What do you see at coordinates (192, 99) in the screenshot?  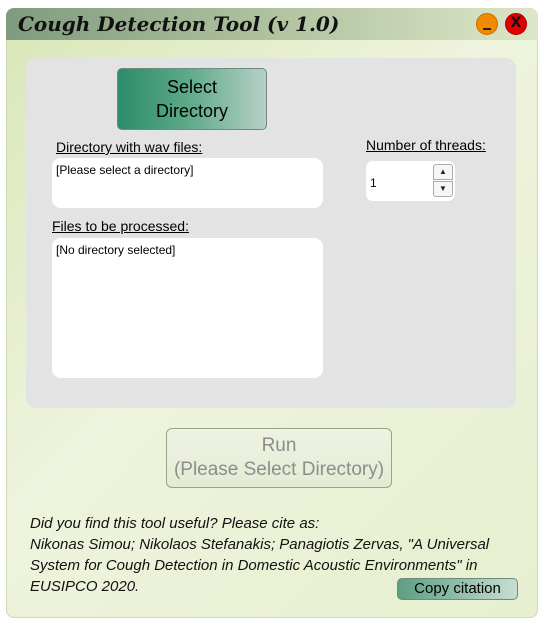 I see `select-directory-button: Select Directory` at bounding box center [192, 99].